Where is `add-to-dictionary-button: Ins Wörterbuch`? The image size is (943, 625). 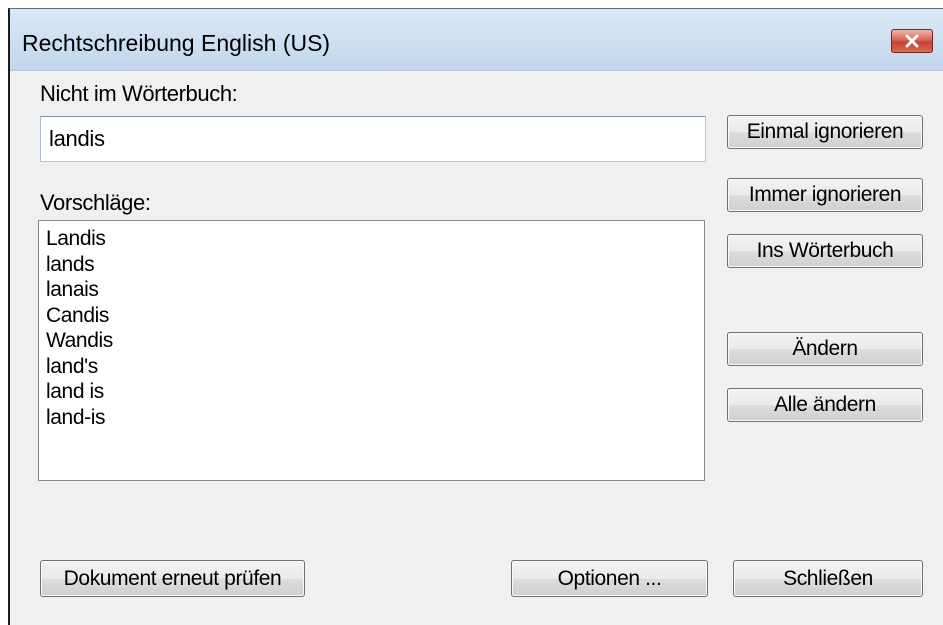 add-to-dictionary-button: Ins Wörterbuch is located at coordinates (825, 251).